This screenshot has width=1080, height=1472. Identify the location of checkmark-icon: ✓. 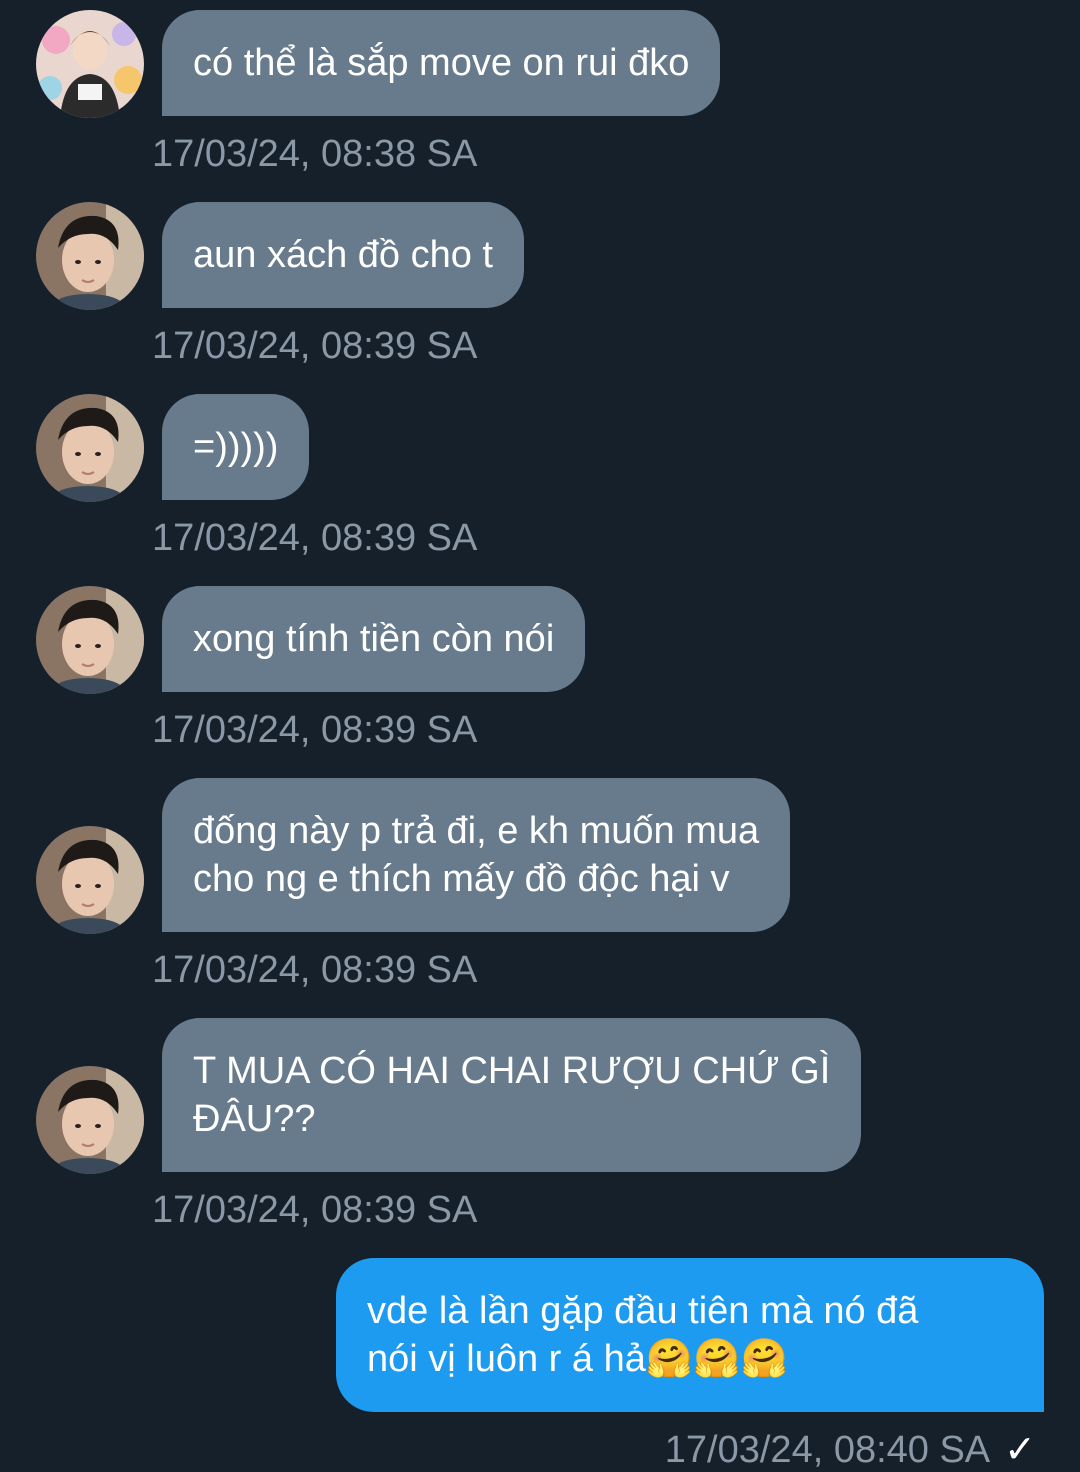
(1020, 1450).